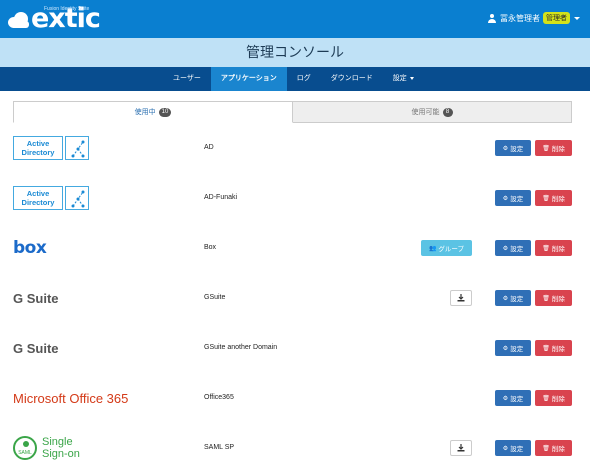 The height and width of the screenshot is (474, 590). What do you see at coordinates (215, 297) in the screenshot?
I see `app-name: GSuite` at bounding box center [215, 297].